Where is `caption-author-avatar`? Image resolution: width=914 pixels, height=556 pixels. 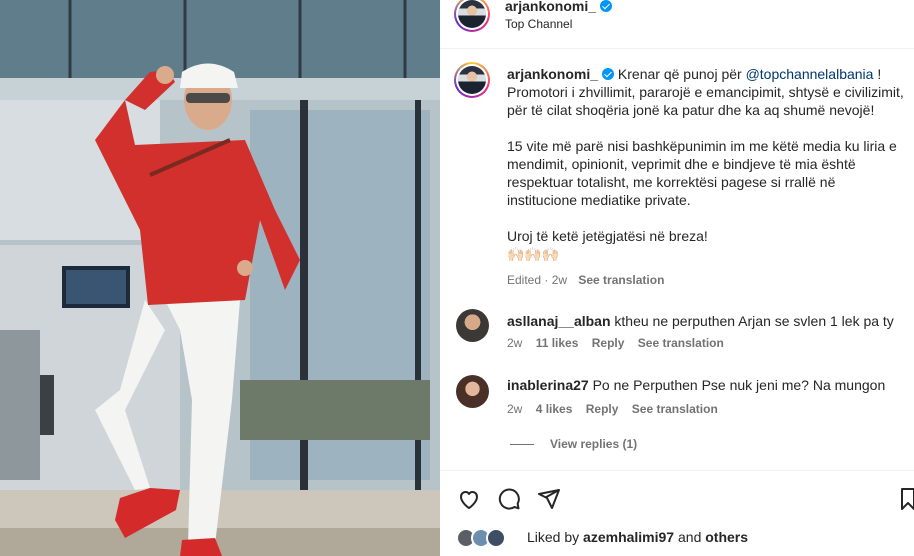 caption-author-avatar is located at coordinates (472, 80).